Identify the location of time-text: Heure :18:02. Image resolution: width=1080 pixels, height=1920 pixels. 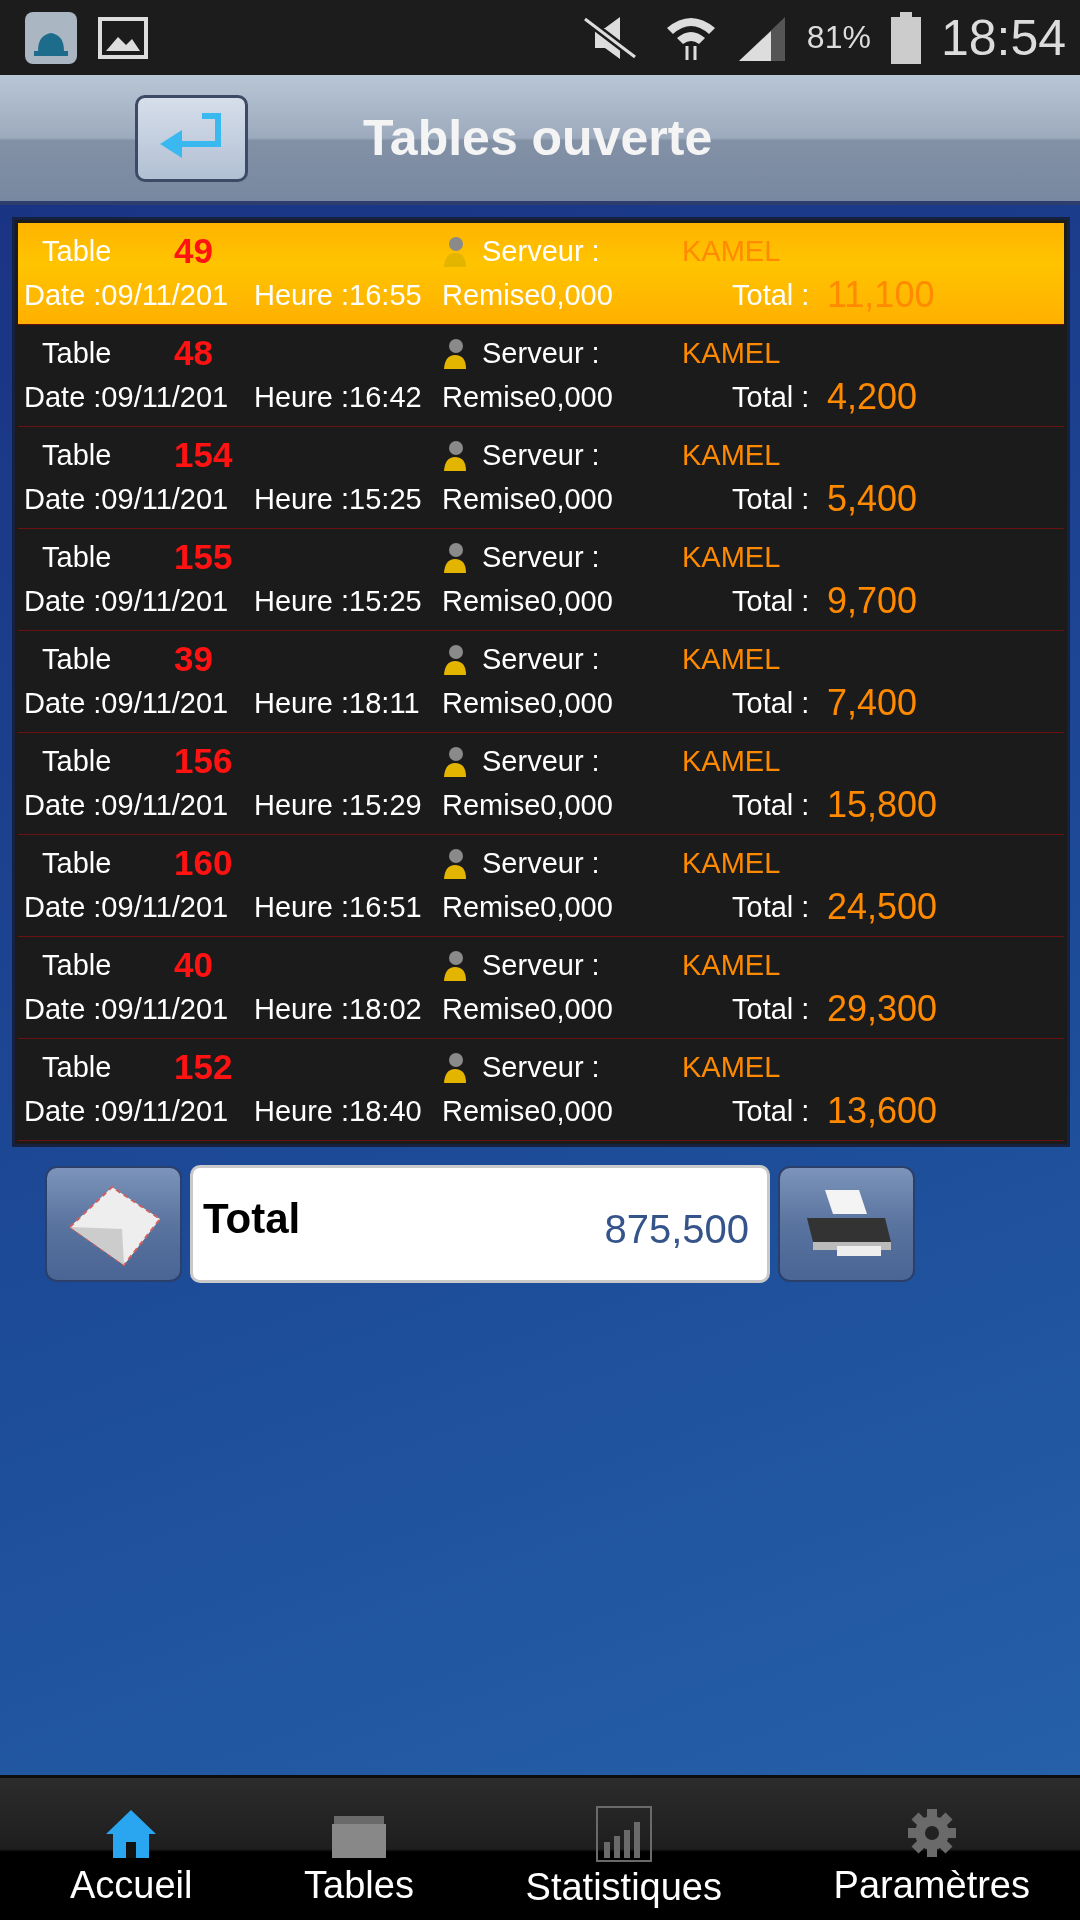
(338, 1009).